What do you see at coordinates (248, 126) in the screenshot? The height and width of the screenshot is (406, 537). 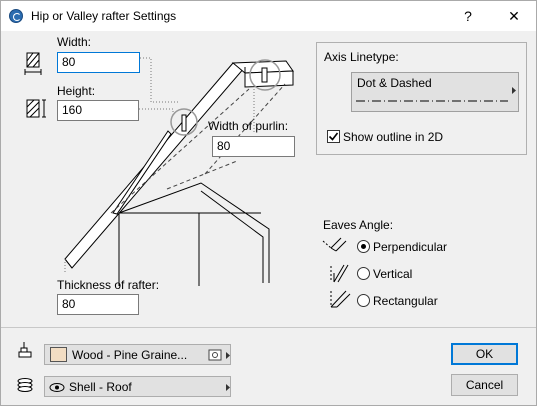 I see `purlin-width-label: Width of purlin:` at bounding box center [248, 126].